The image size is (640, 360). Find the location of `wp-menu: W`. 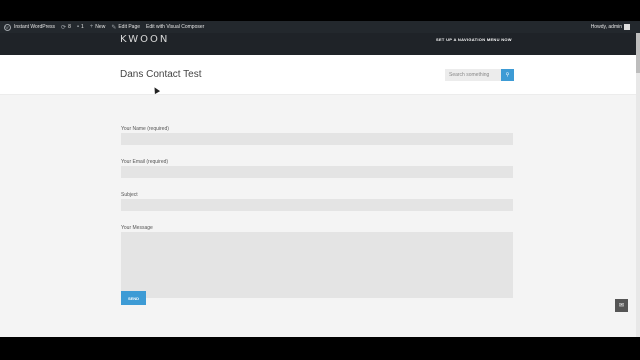

wp-menu: W is located at coordinates (7, 27).